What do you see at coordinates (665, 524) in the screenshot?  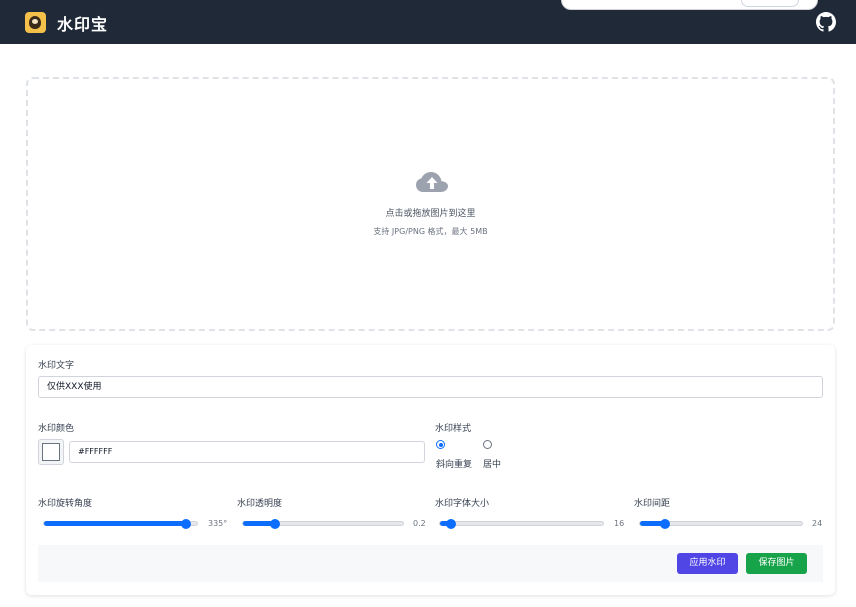 I see `spacing-slider-thumb` at bounding box center [665, 524].